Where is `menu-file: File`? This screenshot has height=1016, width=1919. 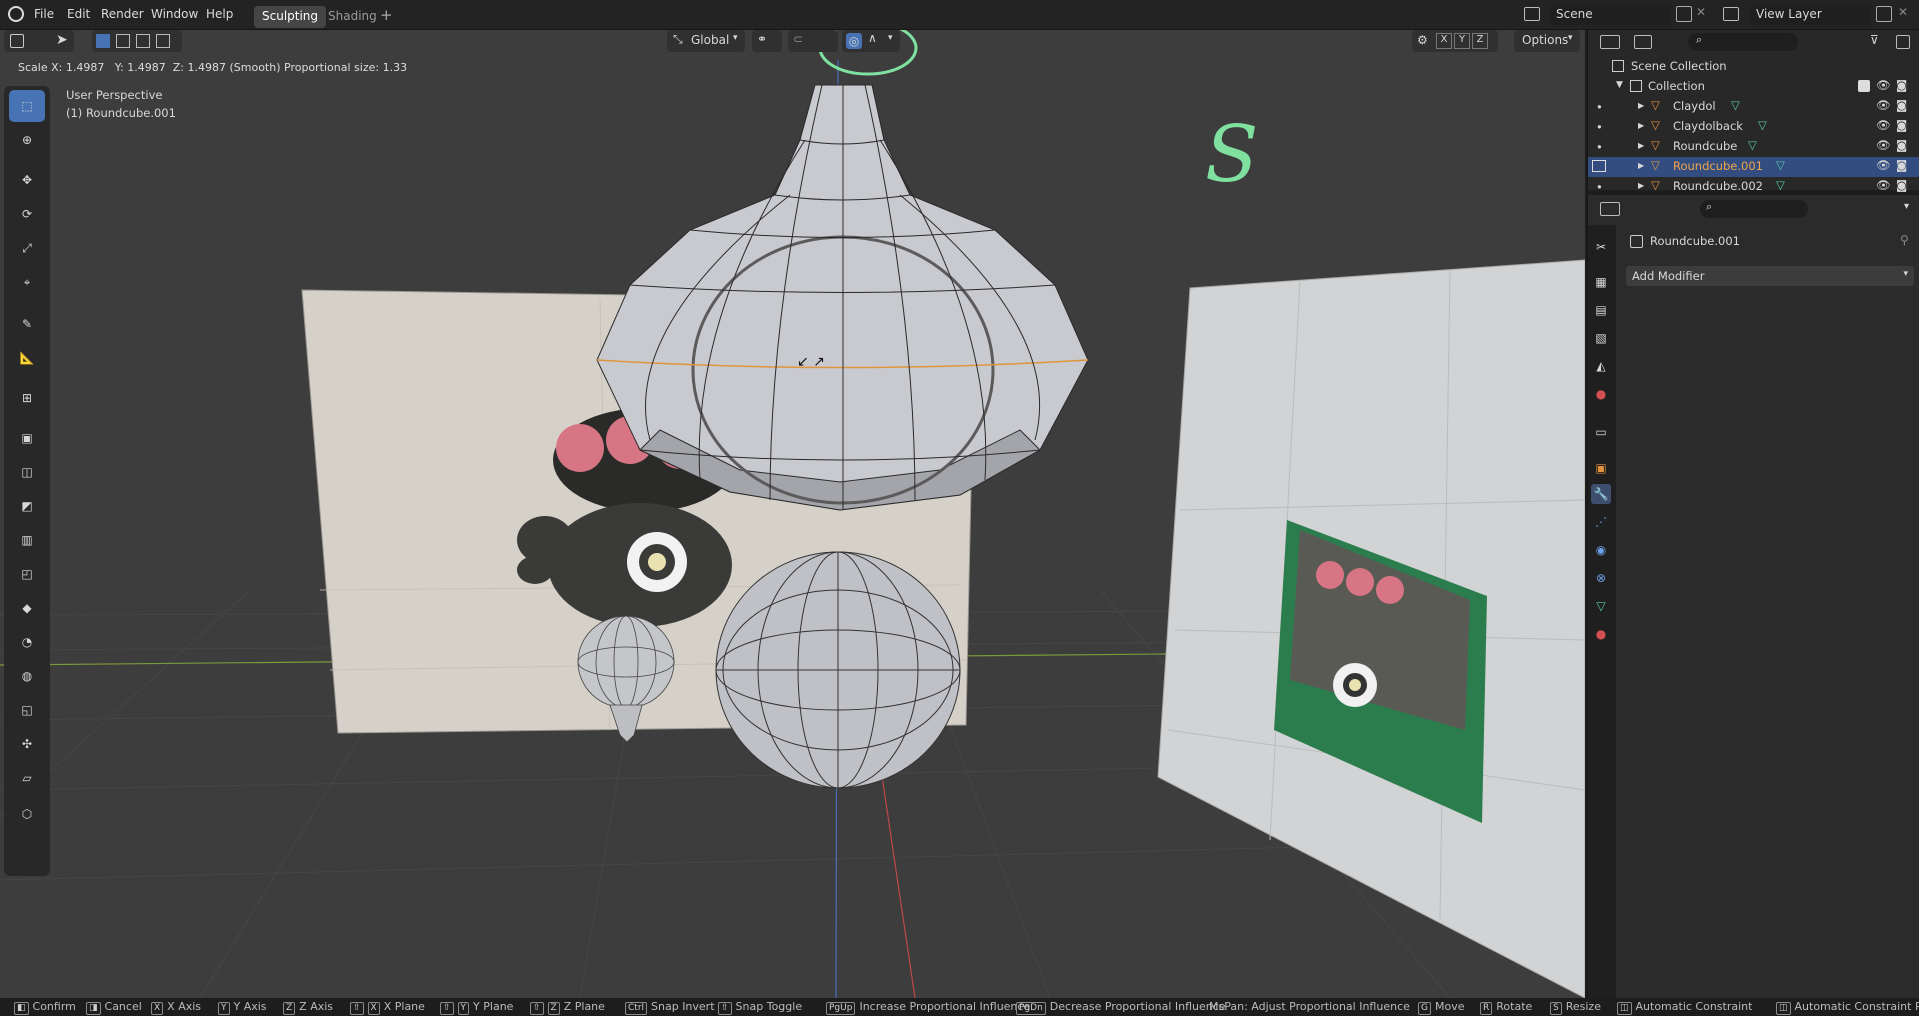 menu-file: File is located at coordinates (44, 14).